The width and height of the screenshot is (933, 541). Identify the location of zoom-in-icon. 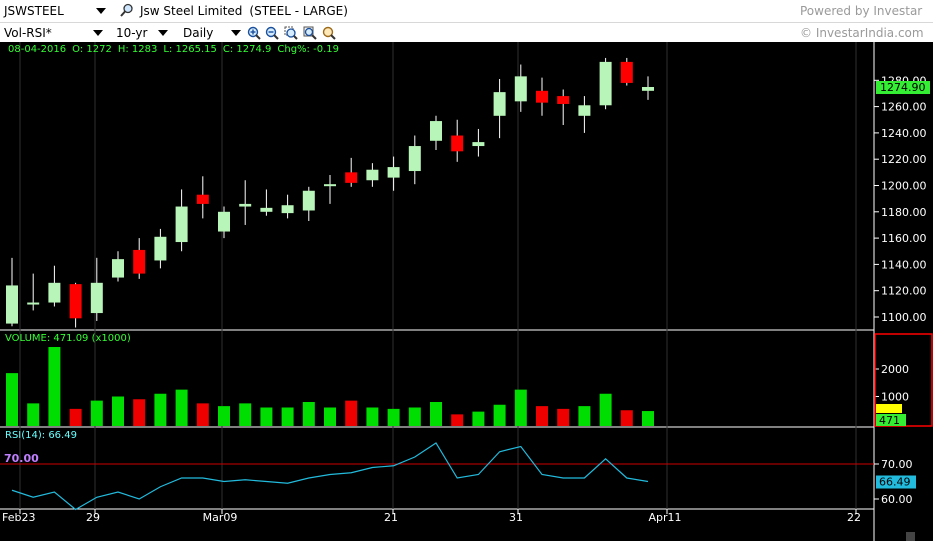
(254, 33).